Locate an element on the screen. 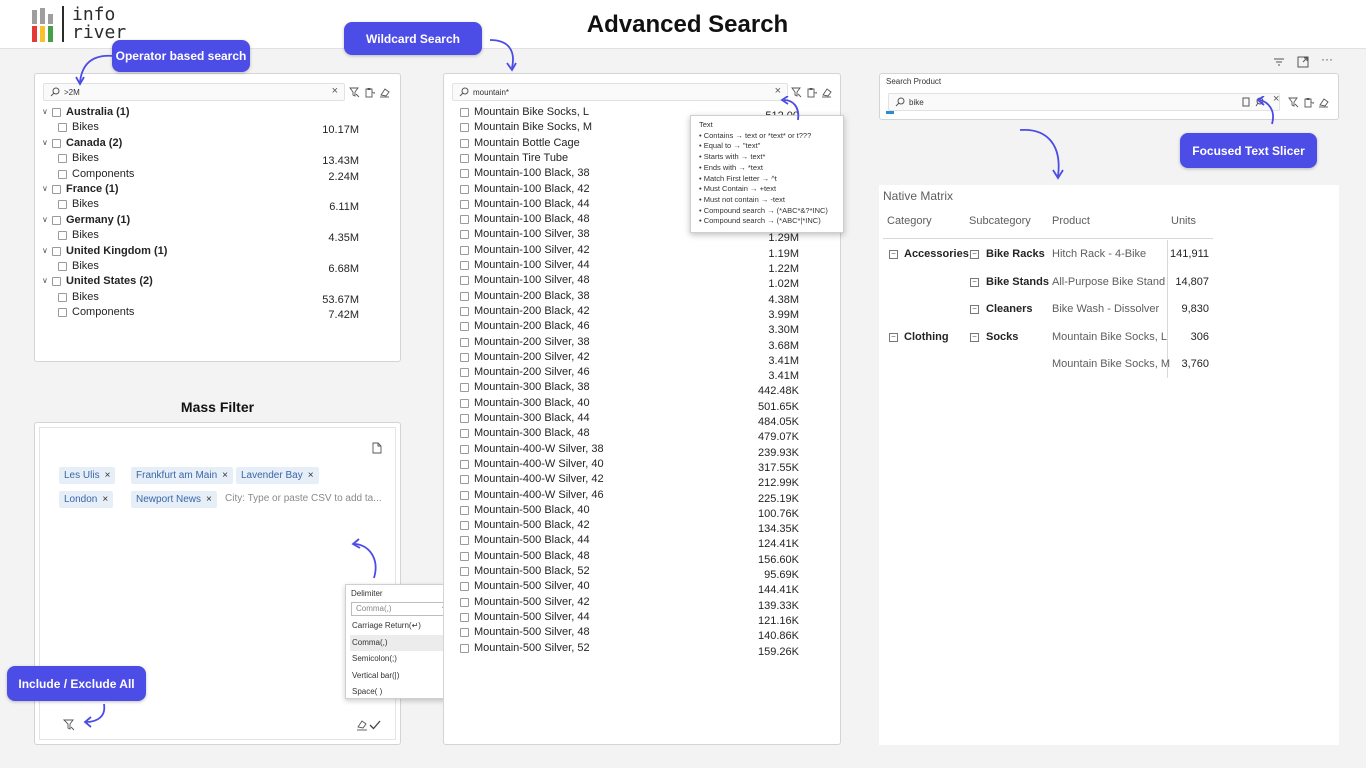  delimiter-select: Comma(,) ^ is located at coordinates (401, 609).